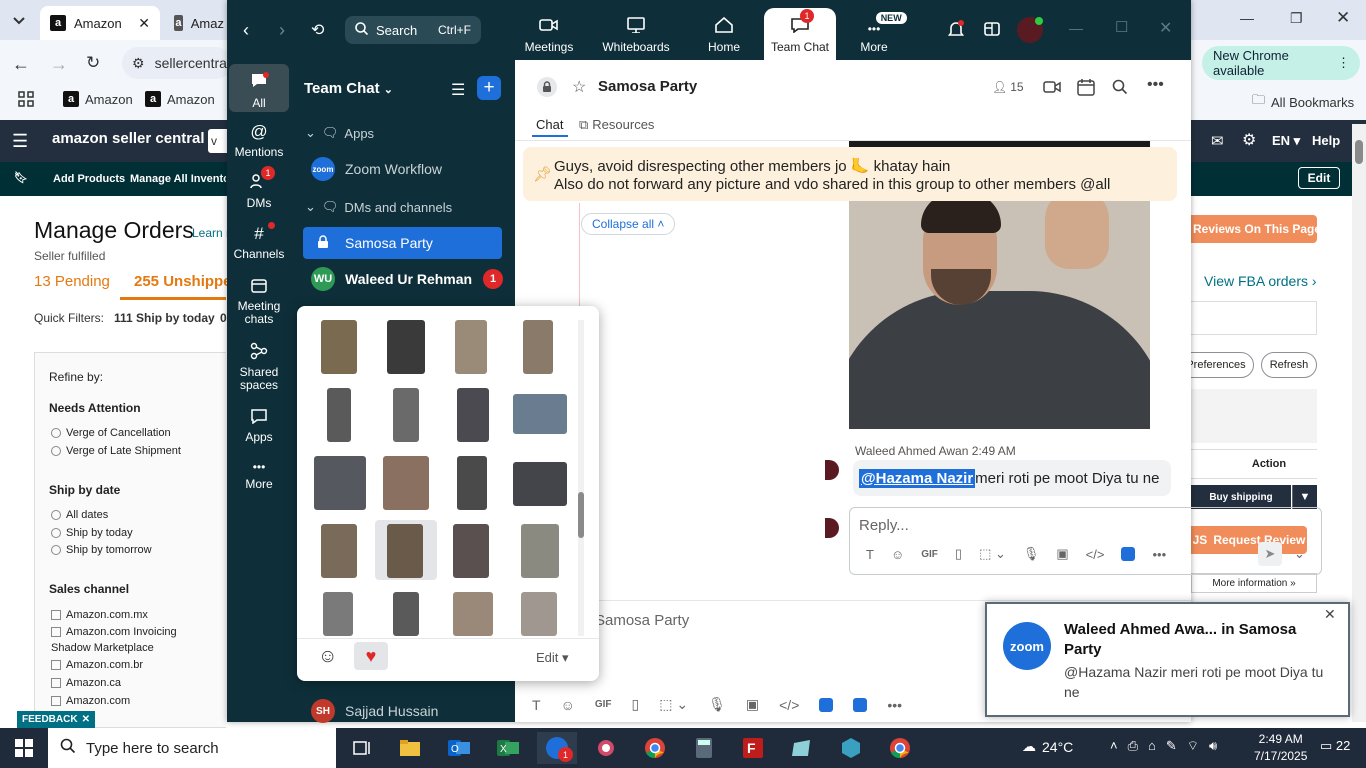 This screenshot has width=1366, height=768. I want to click on manage-inventory-link: Manage All Inventory, so click(178, 179).